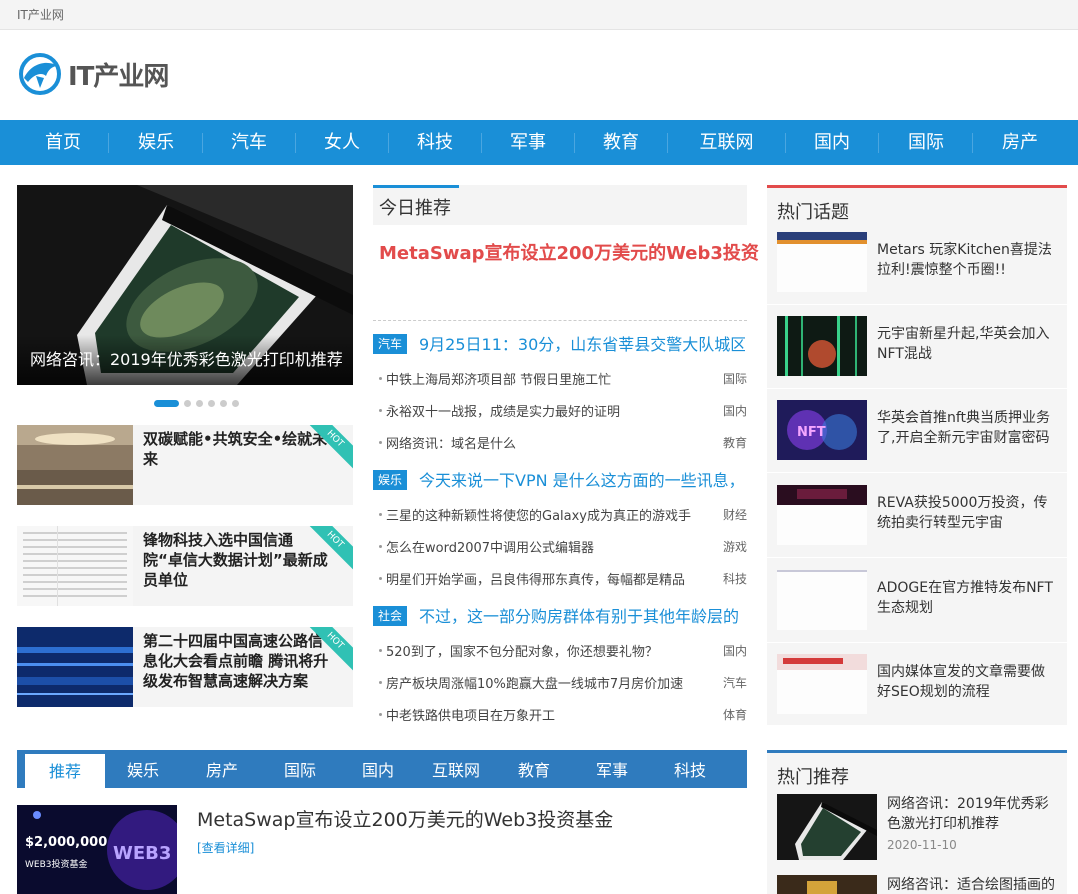 This screenshot has height=894, width=1078. I want to click on list-item: 中铁上海局郑济项目部 节假日里施工忙 国际, so click(560, 379).